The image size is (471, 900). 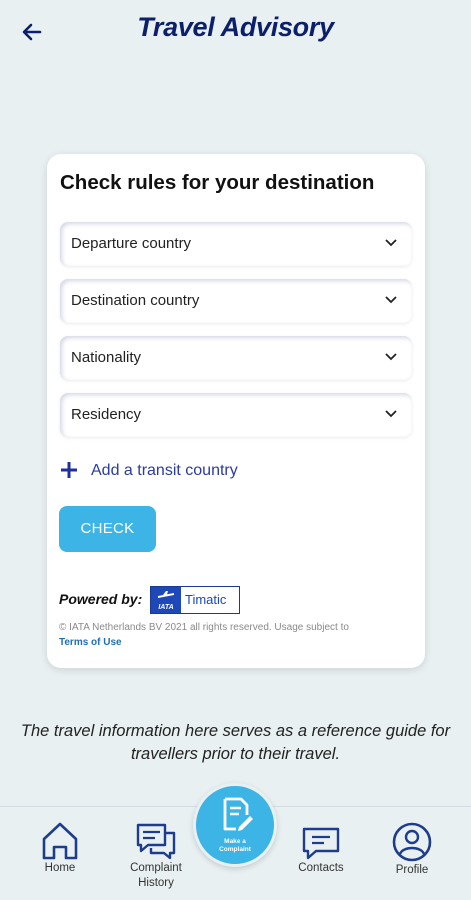 I want to click on select-label: Destination country, so click(x=135, y=300).